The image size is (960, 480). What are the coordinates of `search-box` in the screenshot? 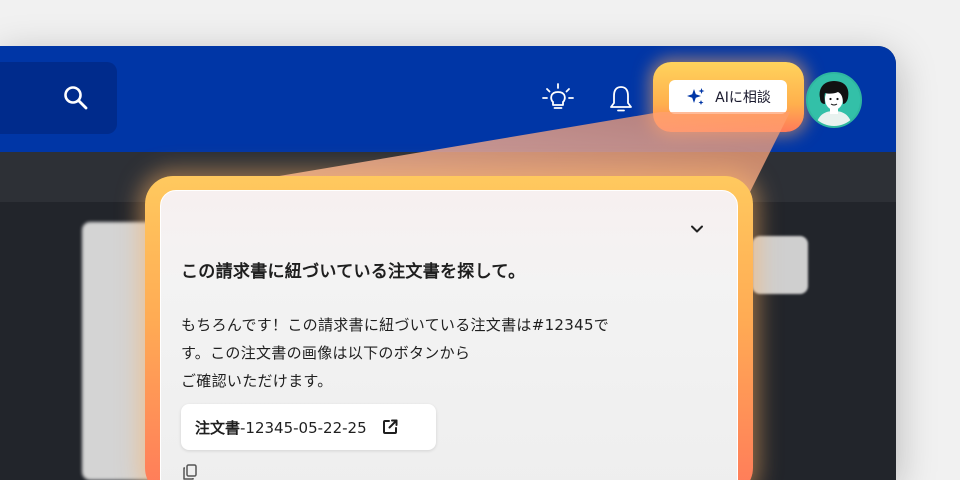 It's located at (58, 98).